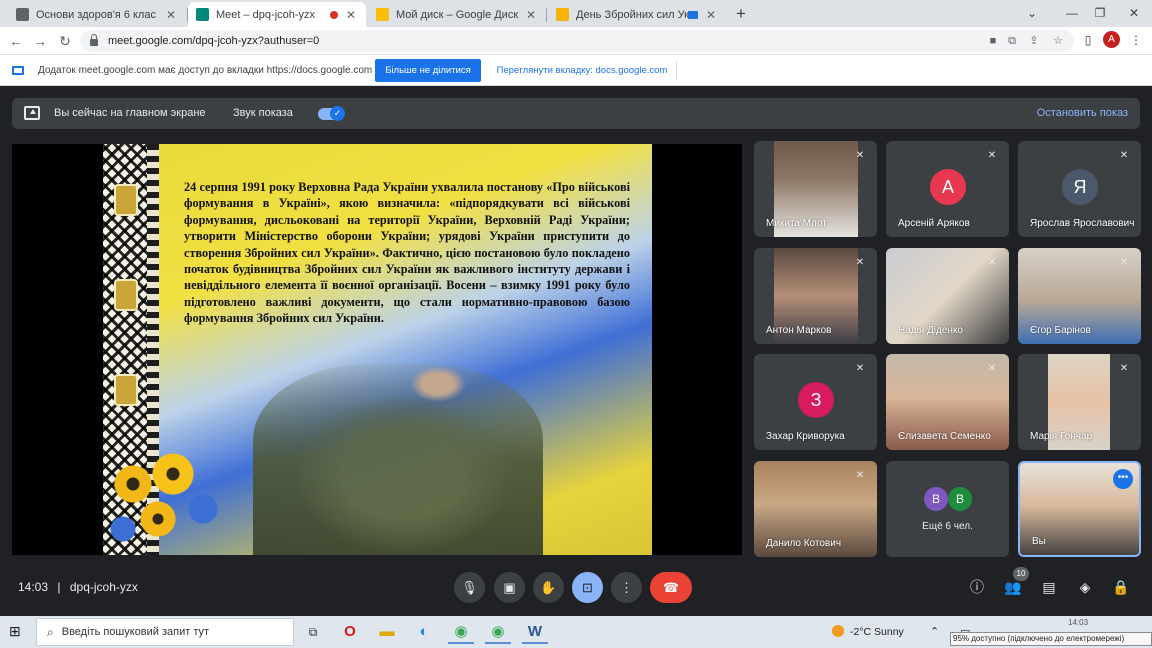  What do you see at coordinates (1079, 509) in the screenshot?
I see `self-tile: ••• Вы` at bounding box center [1079, 509].